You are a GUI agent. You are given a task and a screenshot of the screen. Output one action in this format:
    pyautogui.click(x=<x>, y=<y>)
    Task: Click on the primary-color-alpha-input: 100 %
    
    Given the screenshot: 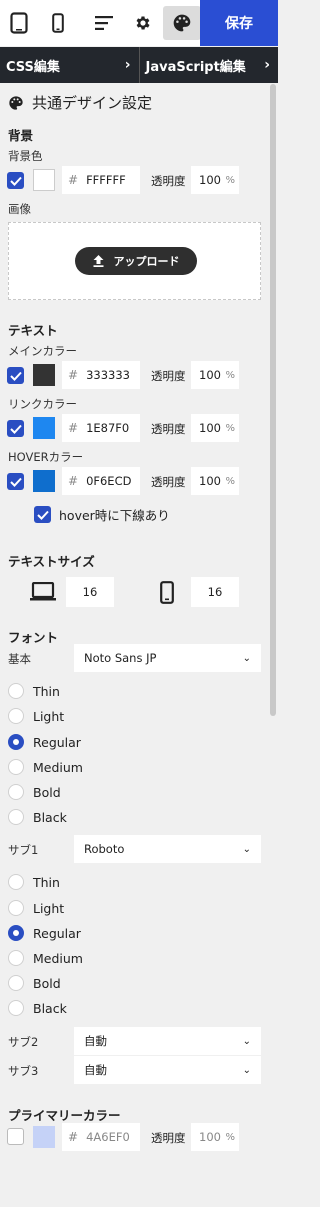 What is the action you would take?
    pyautogui.click(x=215, y=1137)
    